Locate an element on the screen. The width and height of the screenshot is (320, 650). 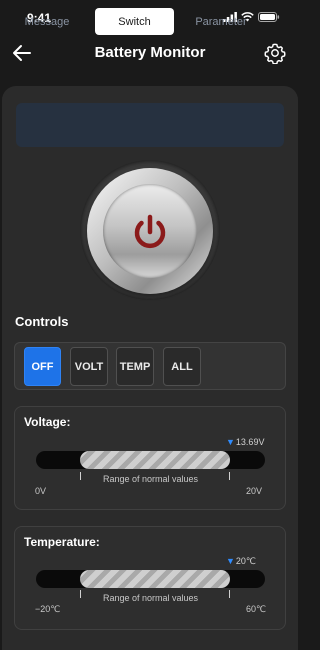
voltage-range-tick-start is located at coordinates (80, 476).